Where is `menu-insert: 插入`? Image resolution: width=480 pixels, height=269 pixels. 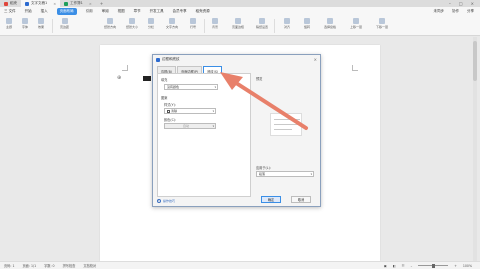 menu-insert: 插入 is located at coordinates (44, 11).